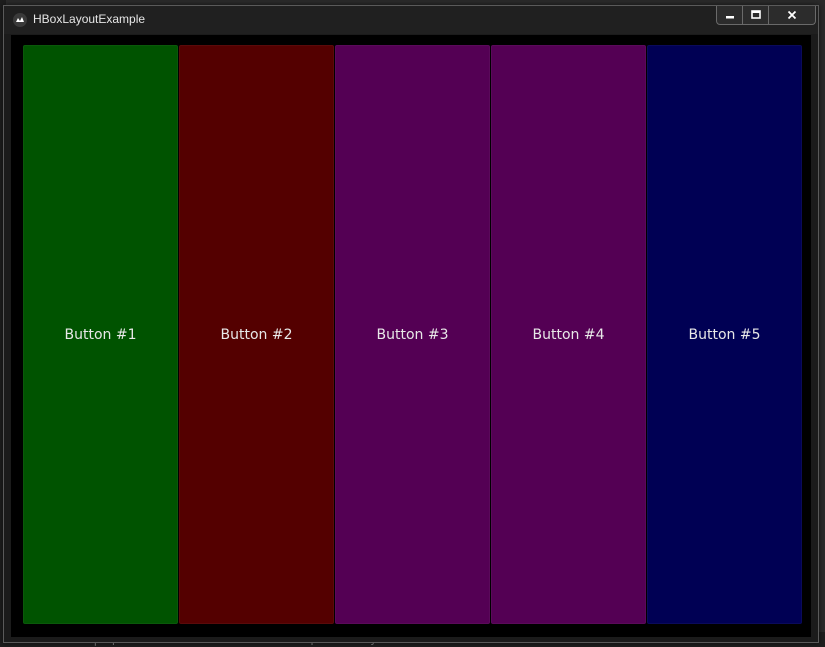 The height and width of the screenshot is (647, 825). I want to click on close-button, so click(792, 15).